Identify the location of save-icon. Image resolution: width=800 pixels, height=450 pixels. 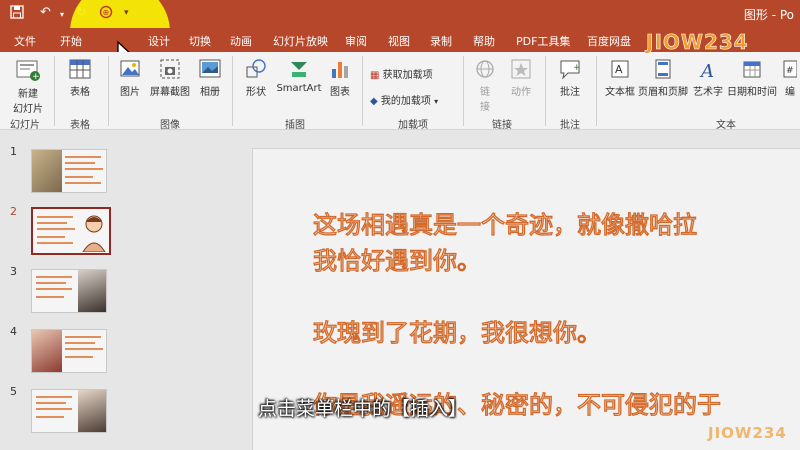
(17, 14).